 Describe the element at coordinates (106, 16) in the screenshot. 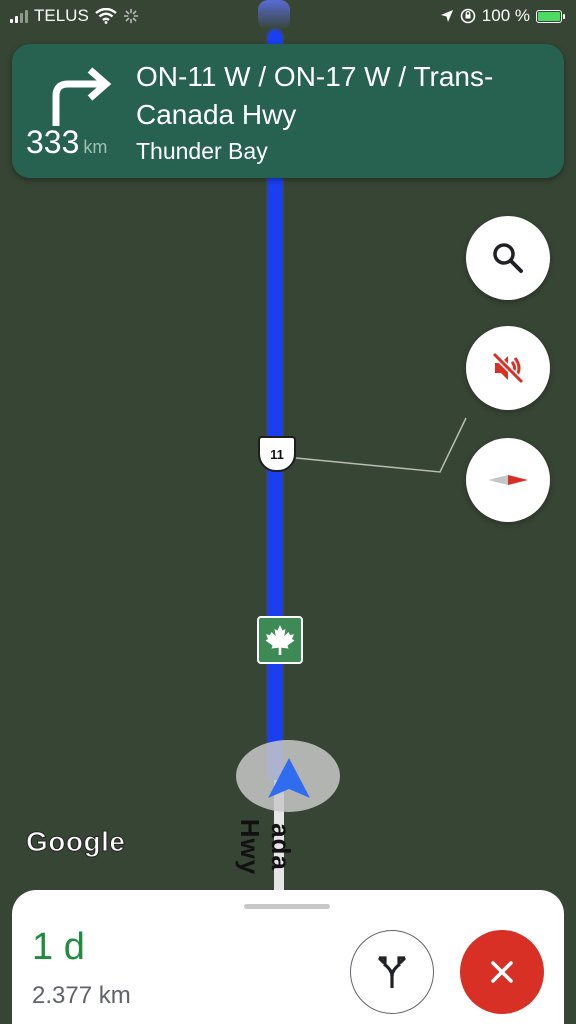

I see `wifi-icon` at that location.